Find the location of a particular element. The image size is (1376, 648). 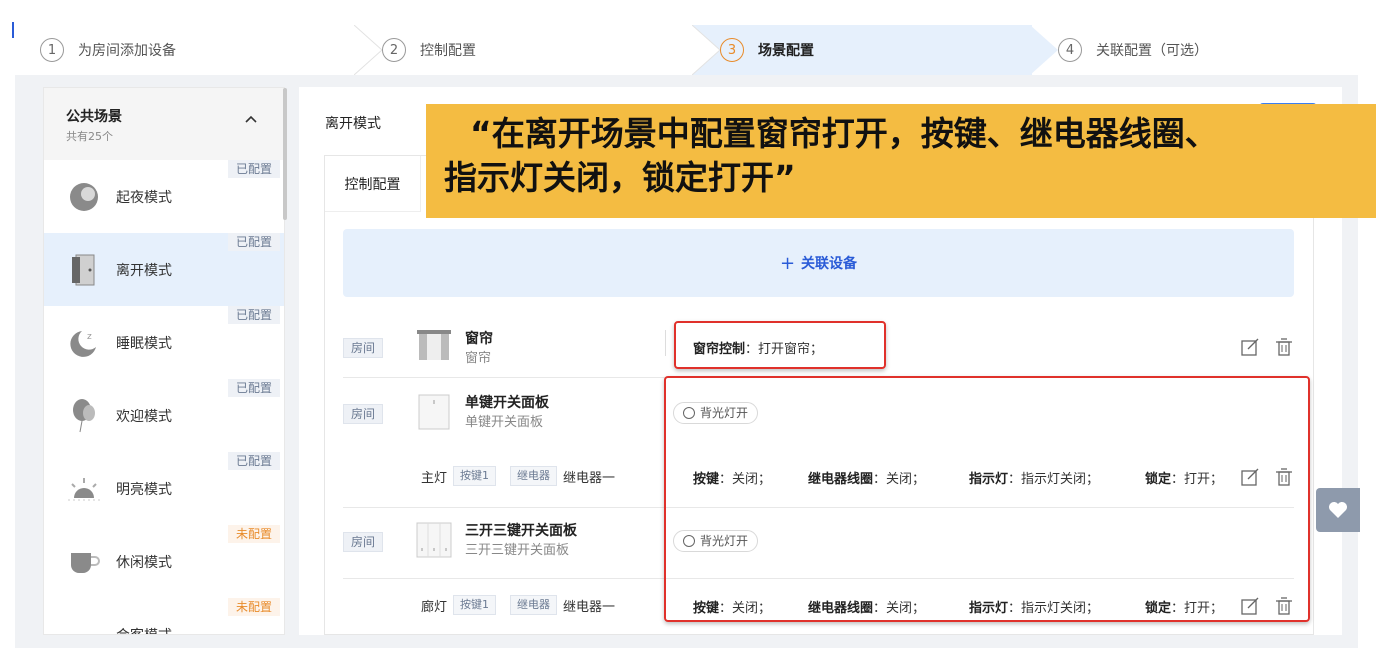

scene-item-sleep: z 睡眠模式 已配置 is located at coordinates (164, 342).